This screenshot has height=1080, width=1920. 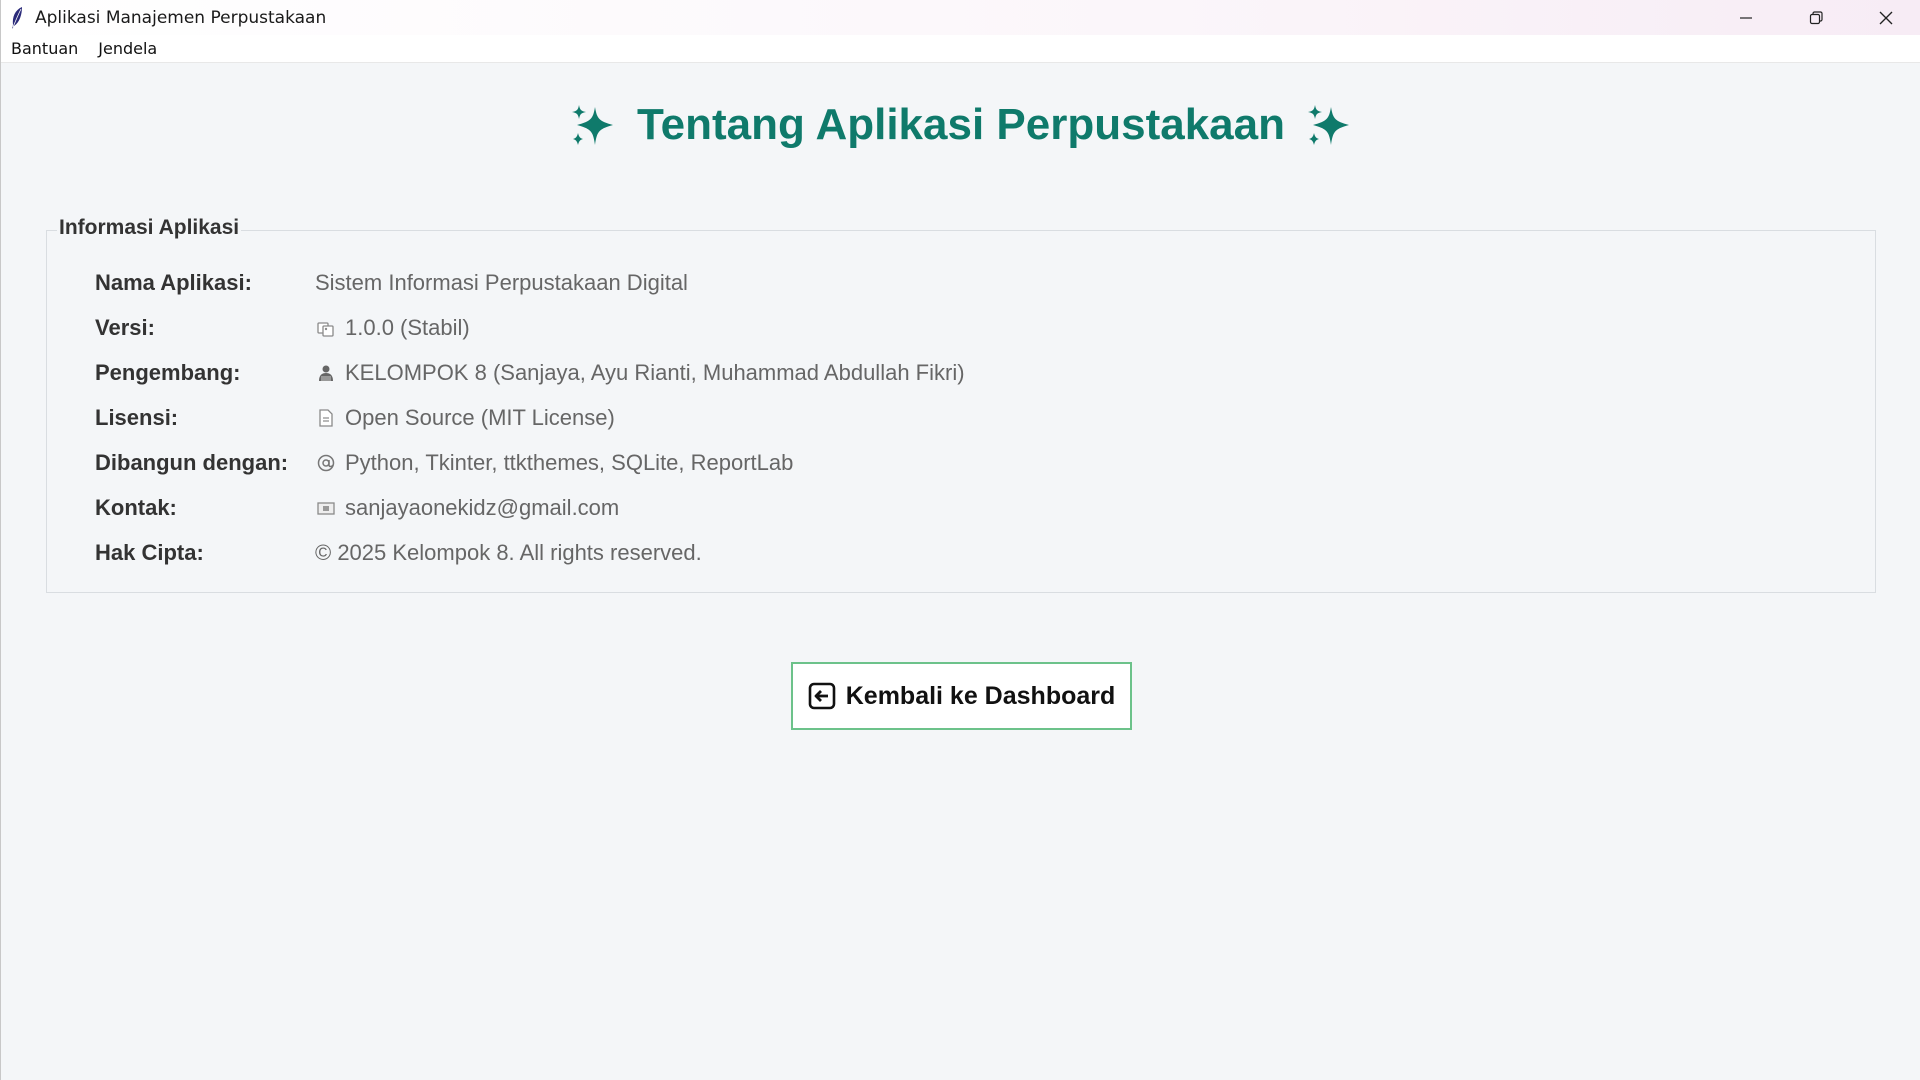 What do you see at coordinates (480, 417) in the screenshot?
I see `info-value-text: Open Source (MIT License)` at bounding box center [480, 417].